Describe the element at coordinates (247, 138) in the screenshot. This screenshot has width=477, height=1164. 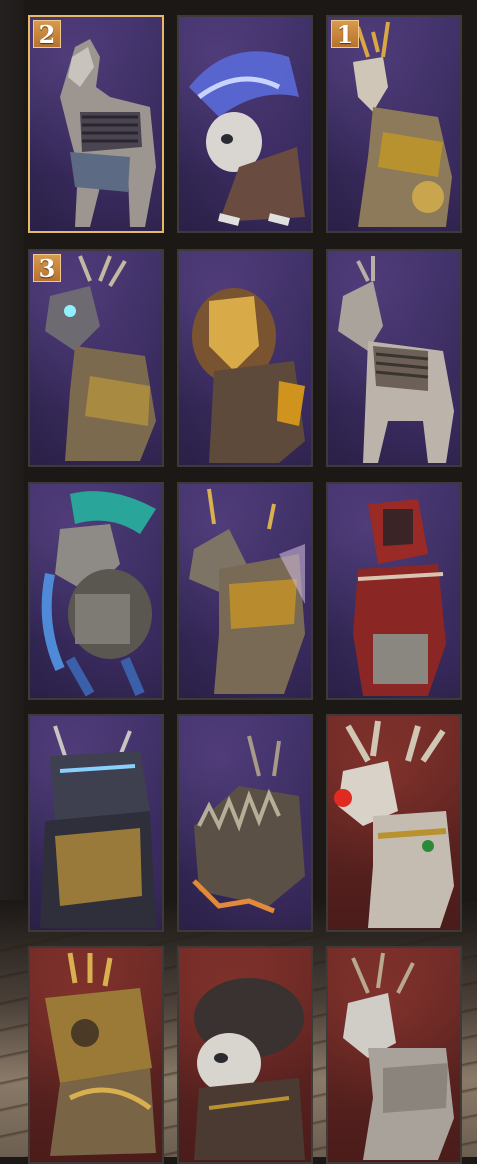
I see `frost-panda-icon` at that location.